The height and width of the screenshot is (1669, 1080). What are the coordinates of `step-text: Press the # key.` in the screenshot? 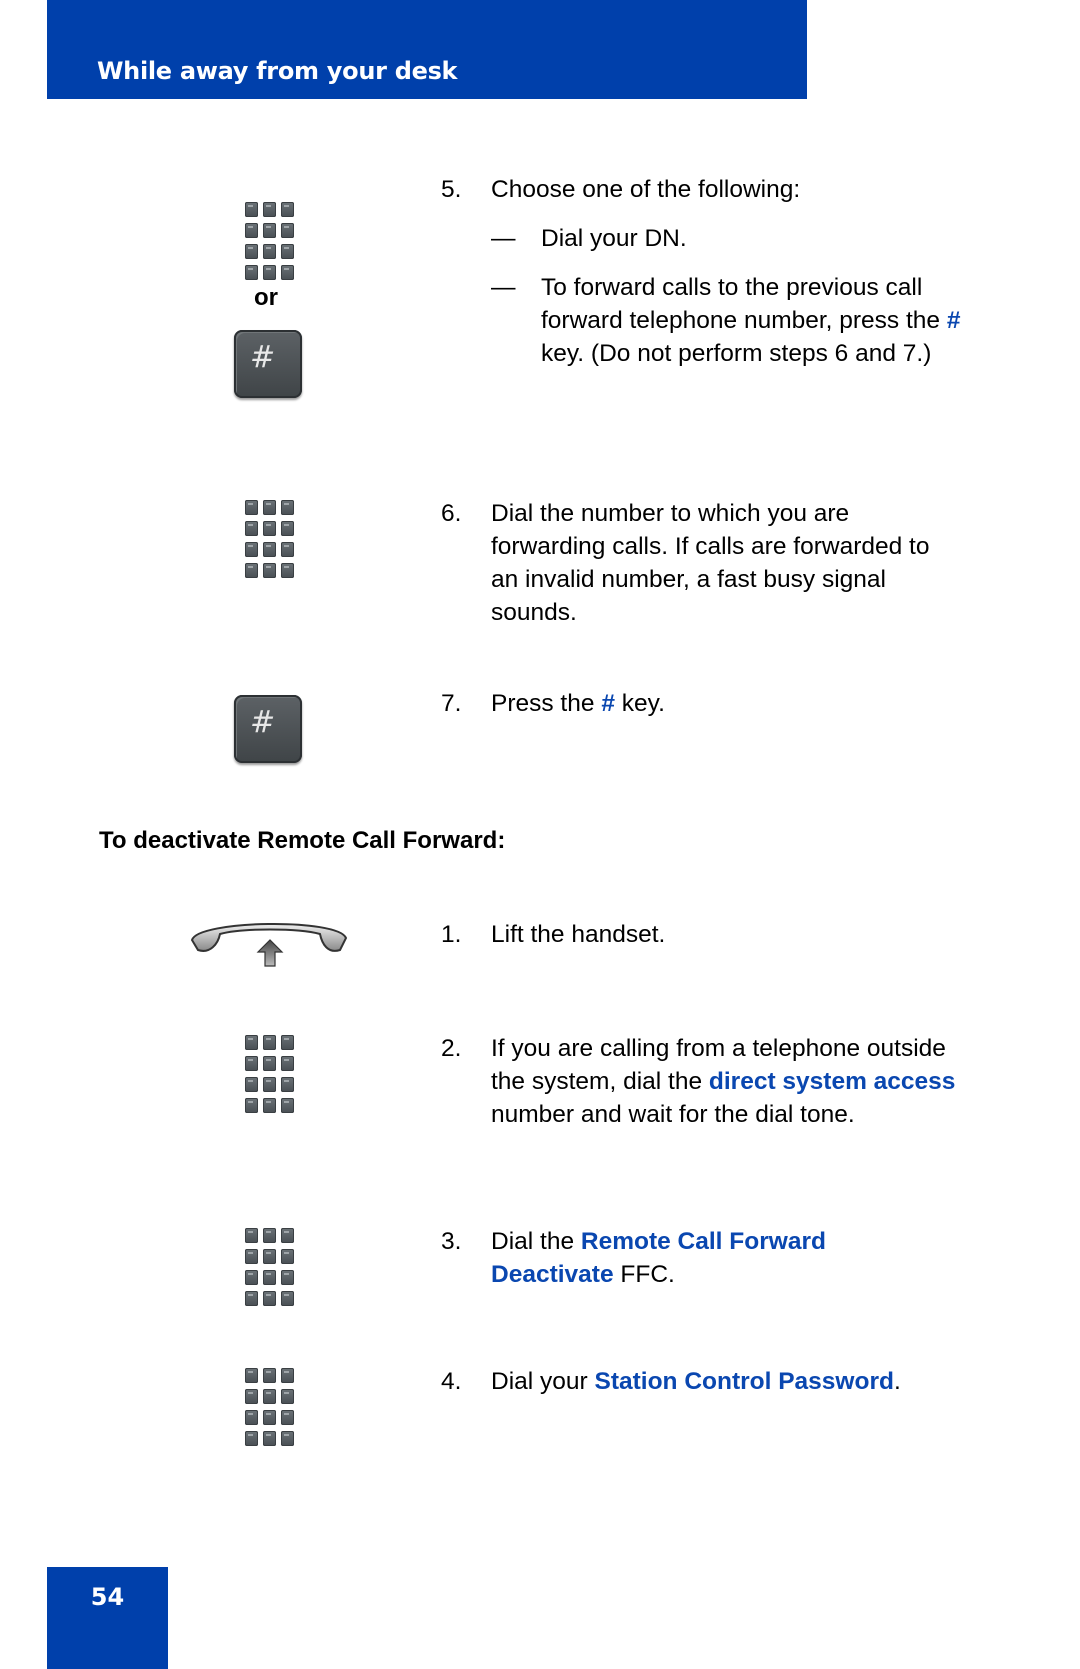 It's located at (578, 703).